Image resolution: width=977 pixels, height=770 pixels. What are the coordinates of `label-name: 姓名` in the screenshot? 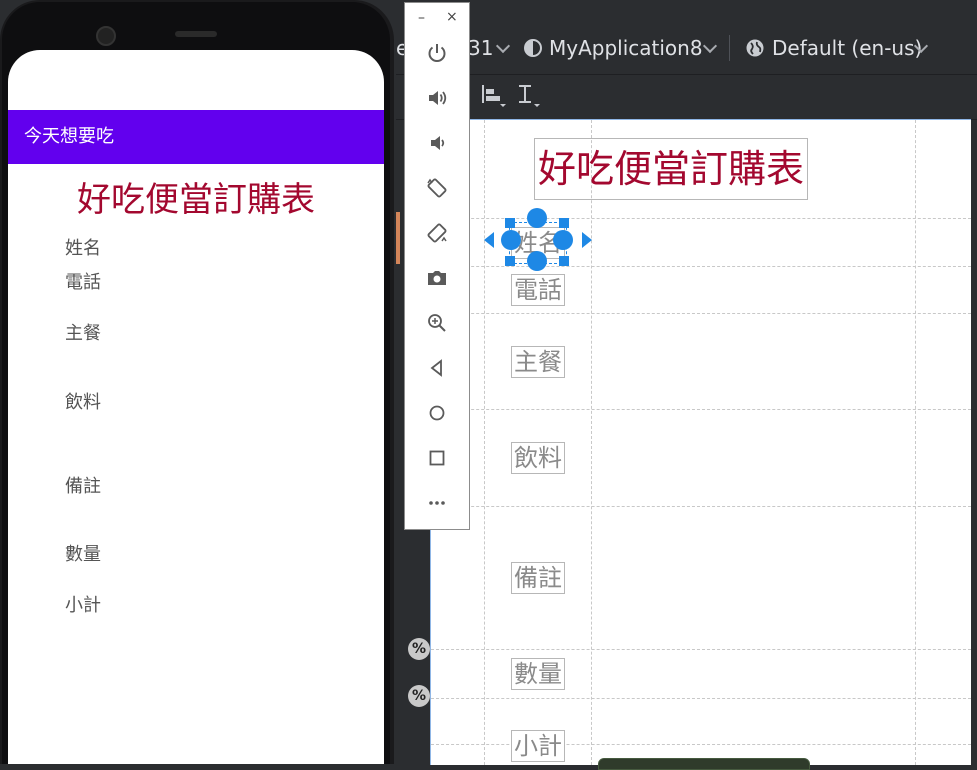 It's located at (83, 248).